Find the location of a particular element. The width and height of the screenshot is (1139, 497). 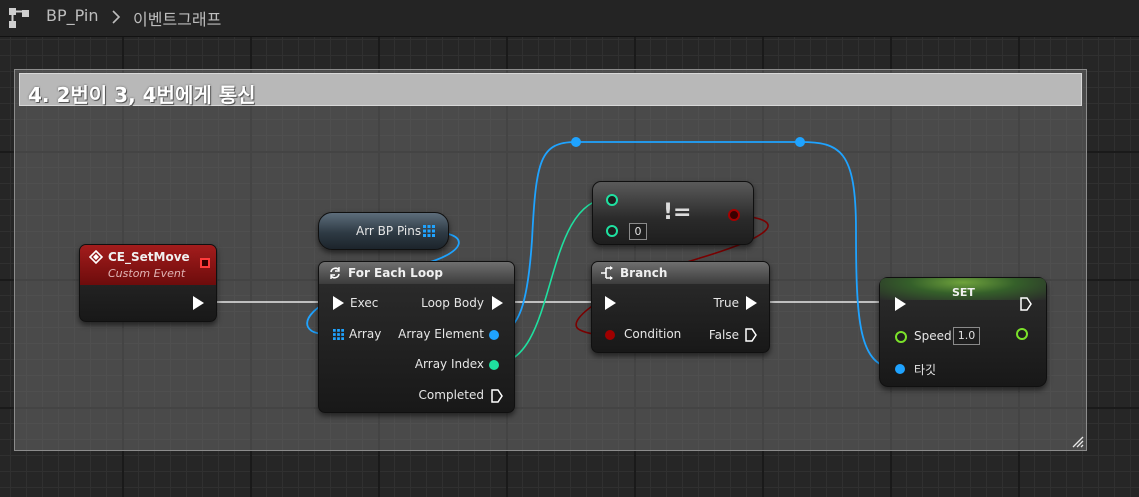

delegate-pin-icon is located at coordinates (205, 263).